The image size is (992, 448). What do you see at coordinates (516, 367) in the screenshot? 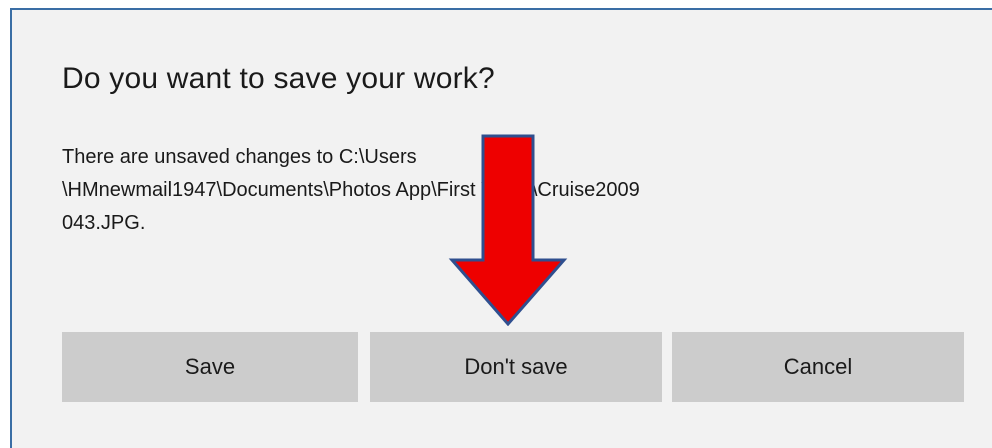
I see `dont-save-button: Don't save` at bounding box center [516, 367].